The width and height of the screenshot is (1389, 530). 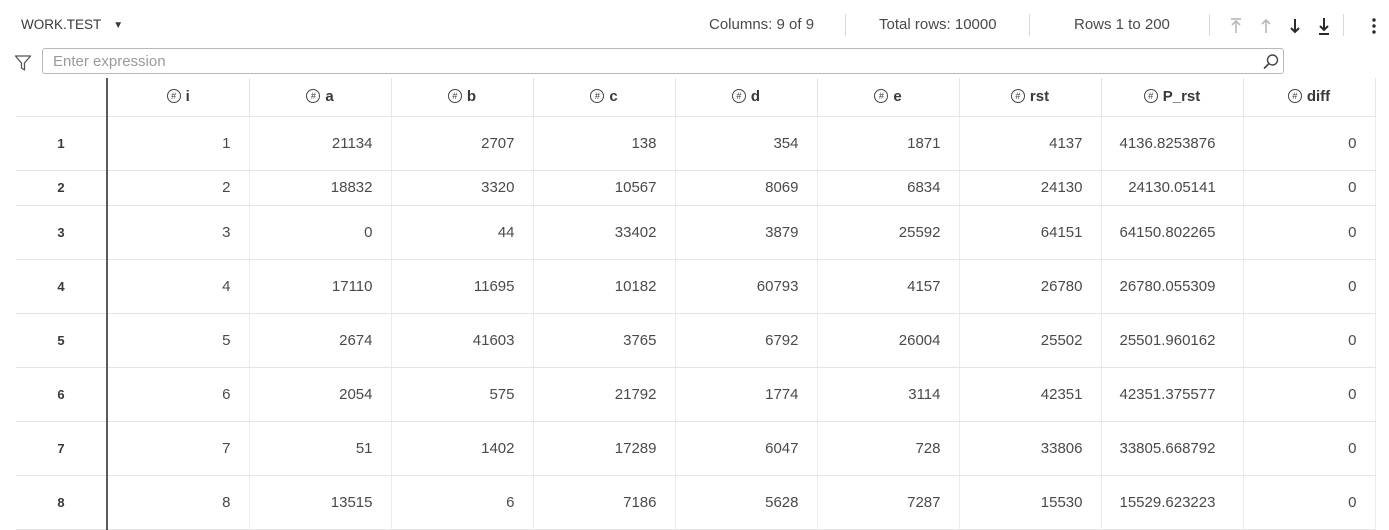 What do you see at coordinates (462, 394) in the screenshot?
I see `table-cell: 575` at bounding box center [462, 394].